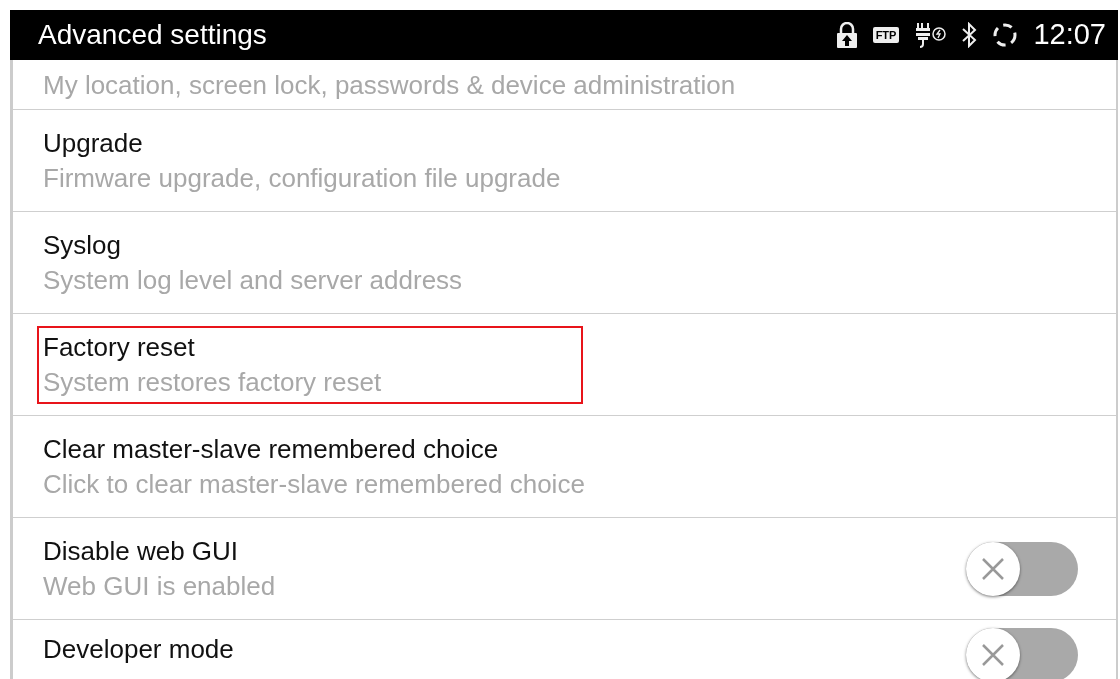 Image resolution: width=1120 pixels, height=679 pixels. I want to click on setting-summary: My location, screen lock, passwords & device administration, so click(389, 85).